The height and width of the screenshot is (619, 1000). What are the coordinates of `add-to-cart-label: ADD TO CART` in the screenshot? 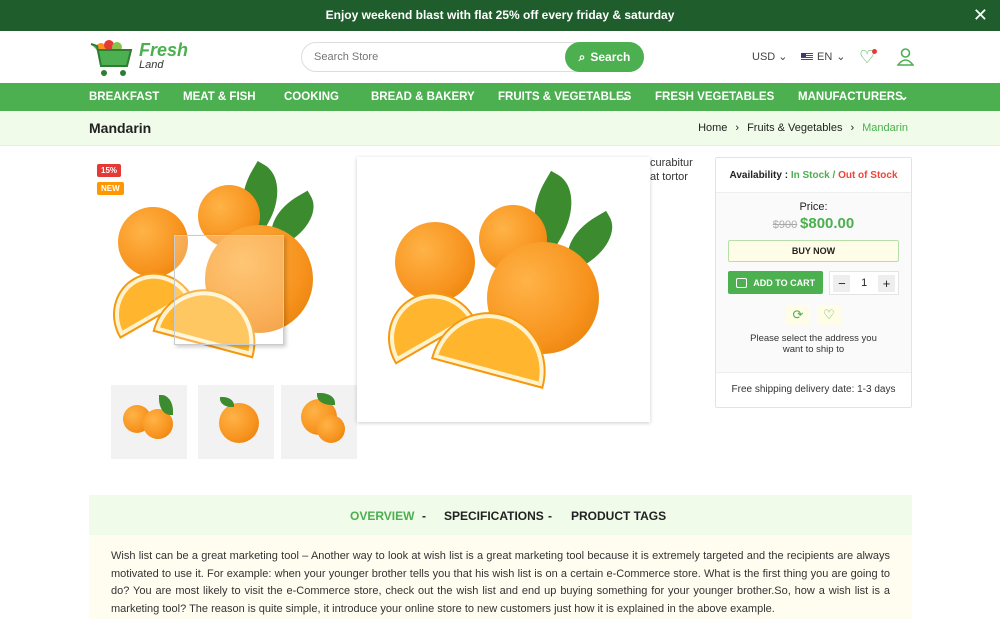 It's located at (784, 282).